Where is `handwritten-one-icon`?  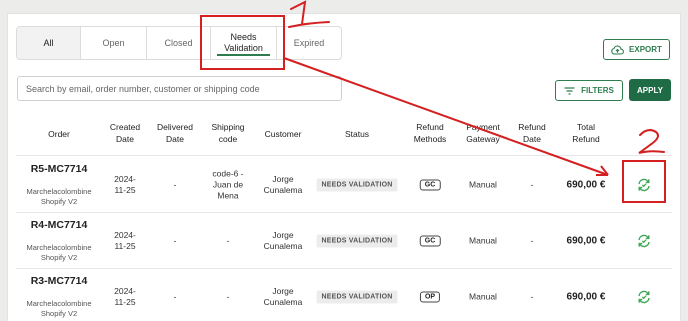
handwritten-one-icon is located at coordinates (309, 14).